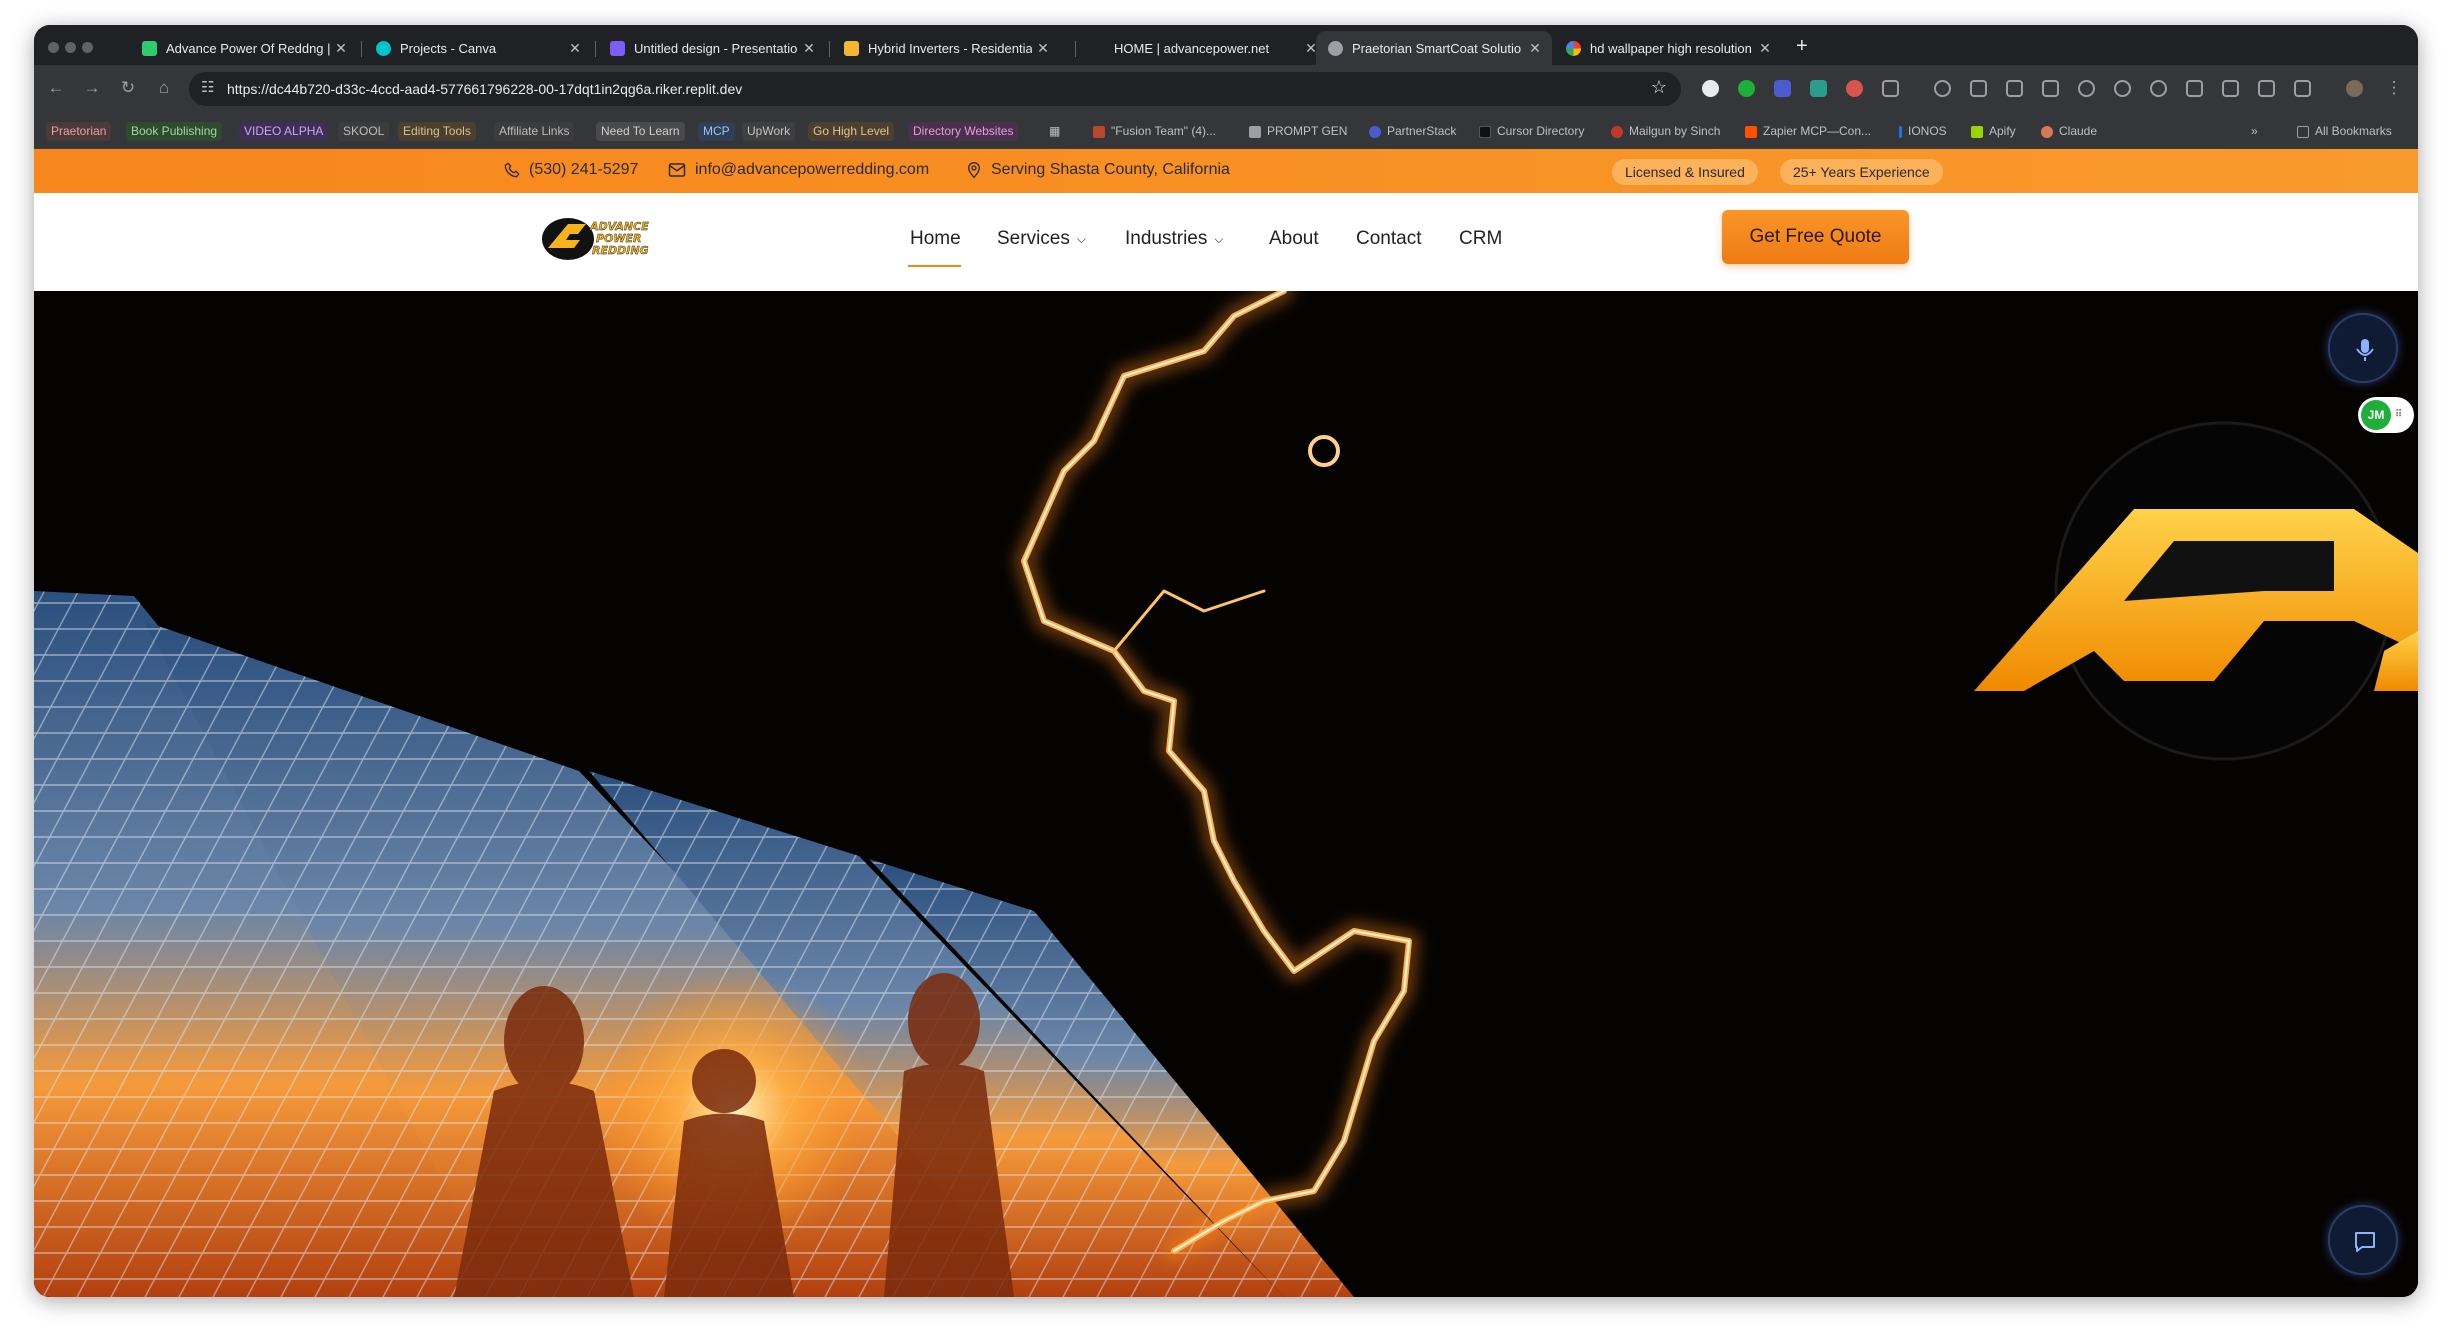 This screenshot has width=2451, height=1338. What do you see at coordinates (164, 88) in the screenshot?
I see `home-icon: ⌂` at bounding box center [164, 88].